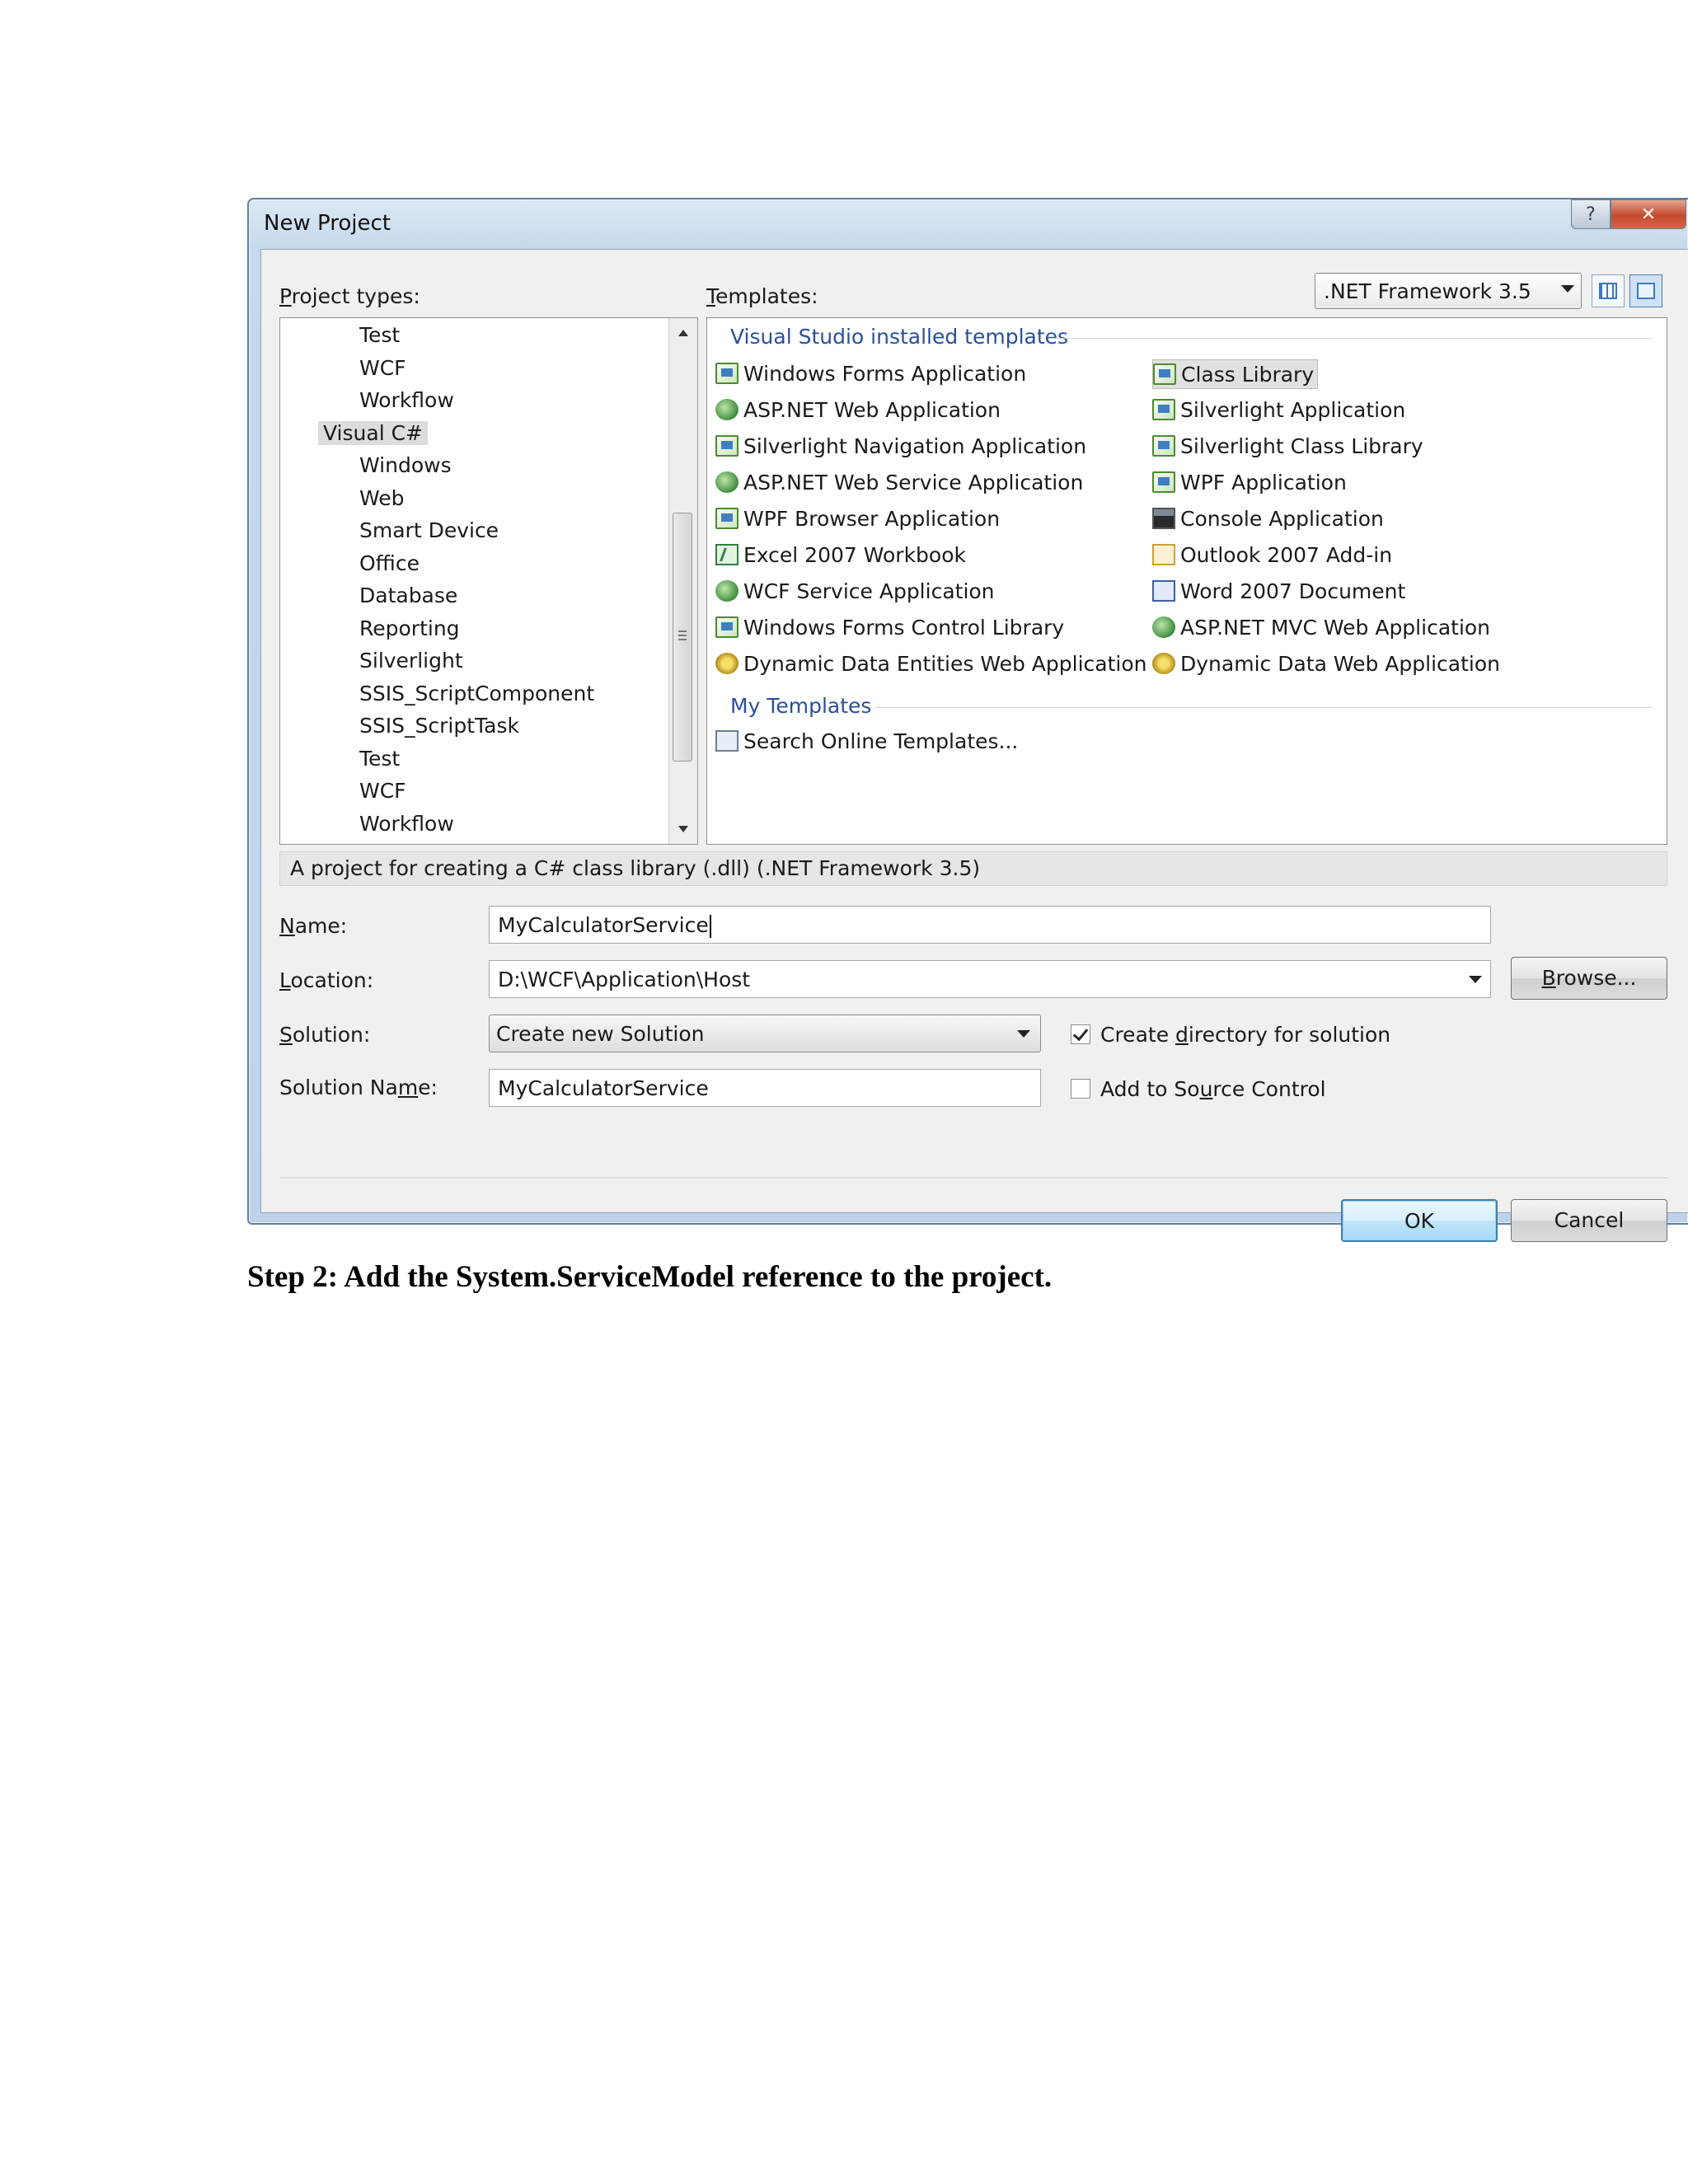  I want to click on title-bar: New Project ? ✕, so click(969, 224).